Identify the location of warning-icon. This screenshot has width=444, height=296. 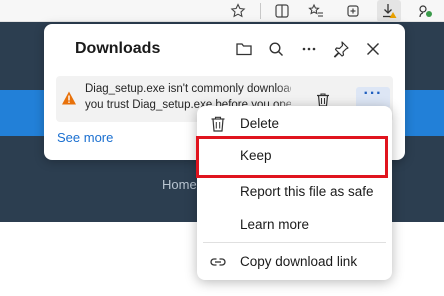
(69, 98).